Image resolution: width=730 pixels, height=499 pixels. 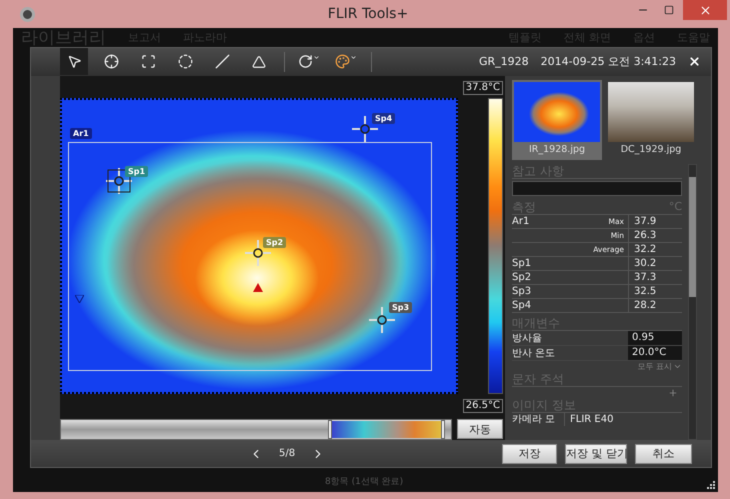 What do you see at coordinates (534, 353) in the screenshot?
I see `parameter-label: 반사 온도` at bounding box center [534, 353].